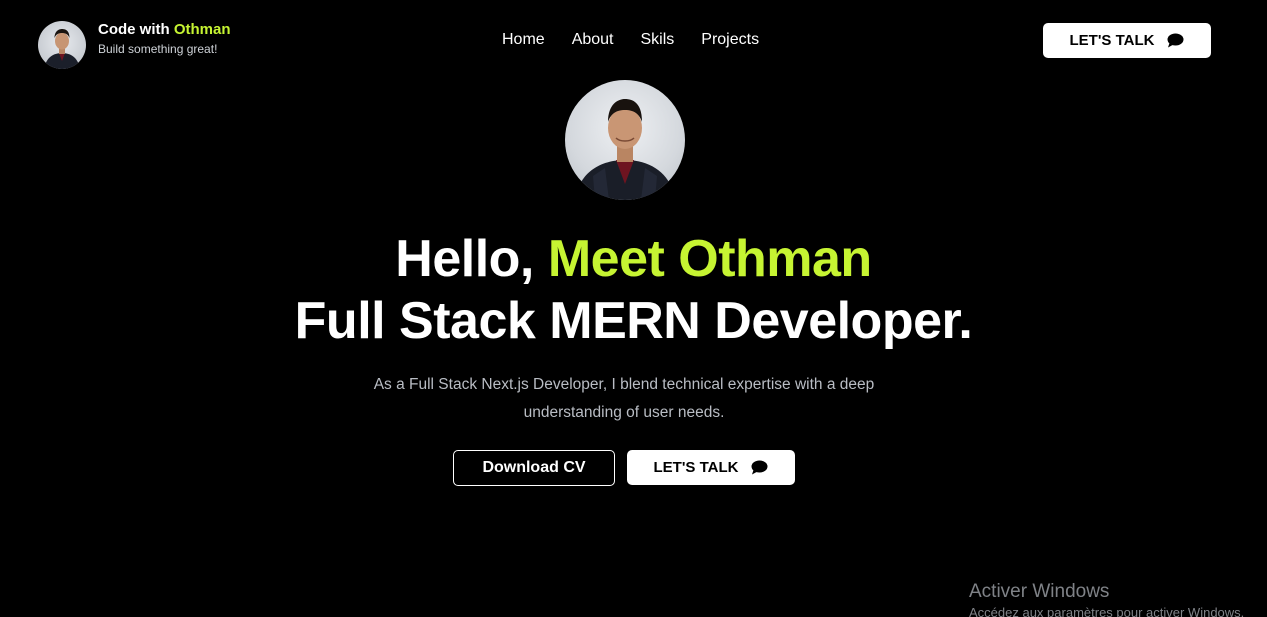 The width and height of the screenshot is (1267, 617). Describe the element at coordinates (136, 29) in the screenshot. I see `brand-name-prefix: Code with` at that location.